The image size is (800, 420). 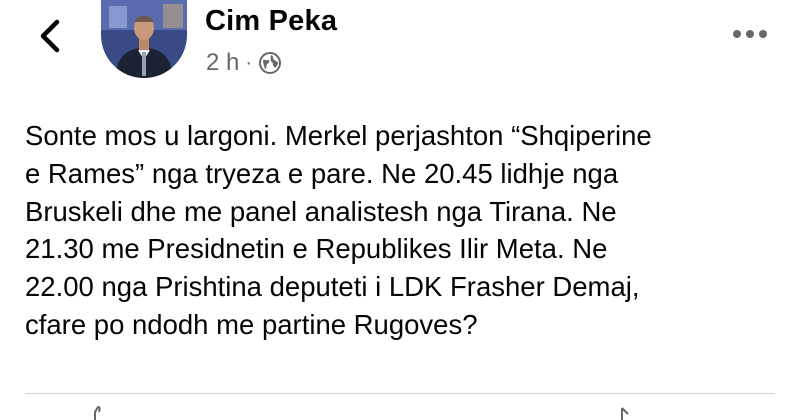 I want to click on avatar, so click(x=144, y=39).